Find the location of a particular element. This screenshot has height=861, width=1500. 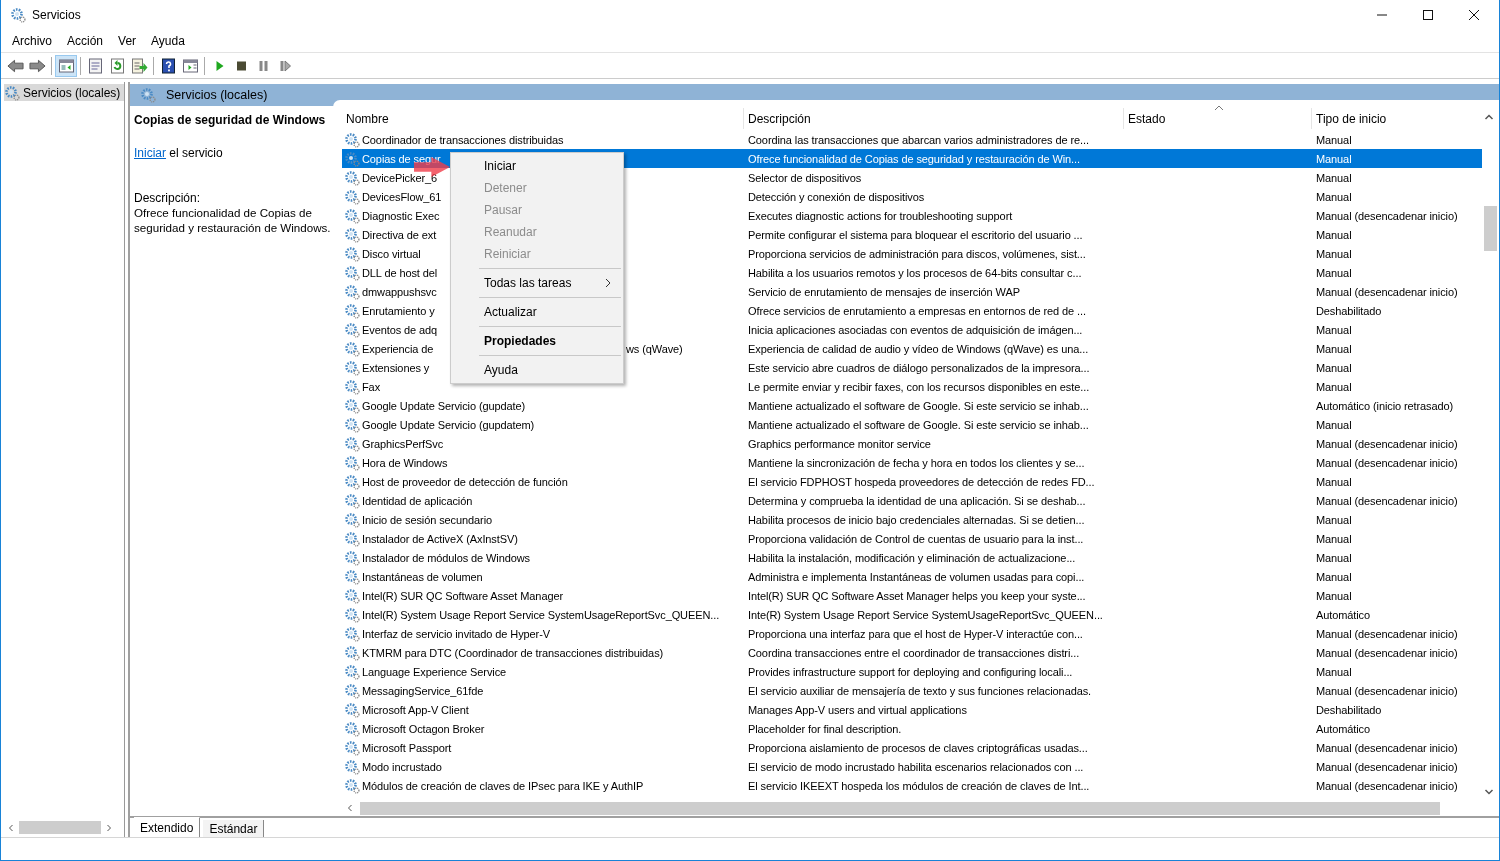

service-name: DevicesFlow_61 is located at coordinates (402, 196).